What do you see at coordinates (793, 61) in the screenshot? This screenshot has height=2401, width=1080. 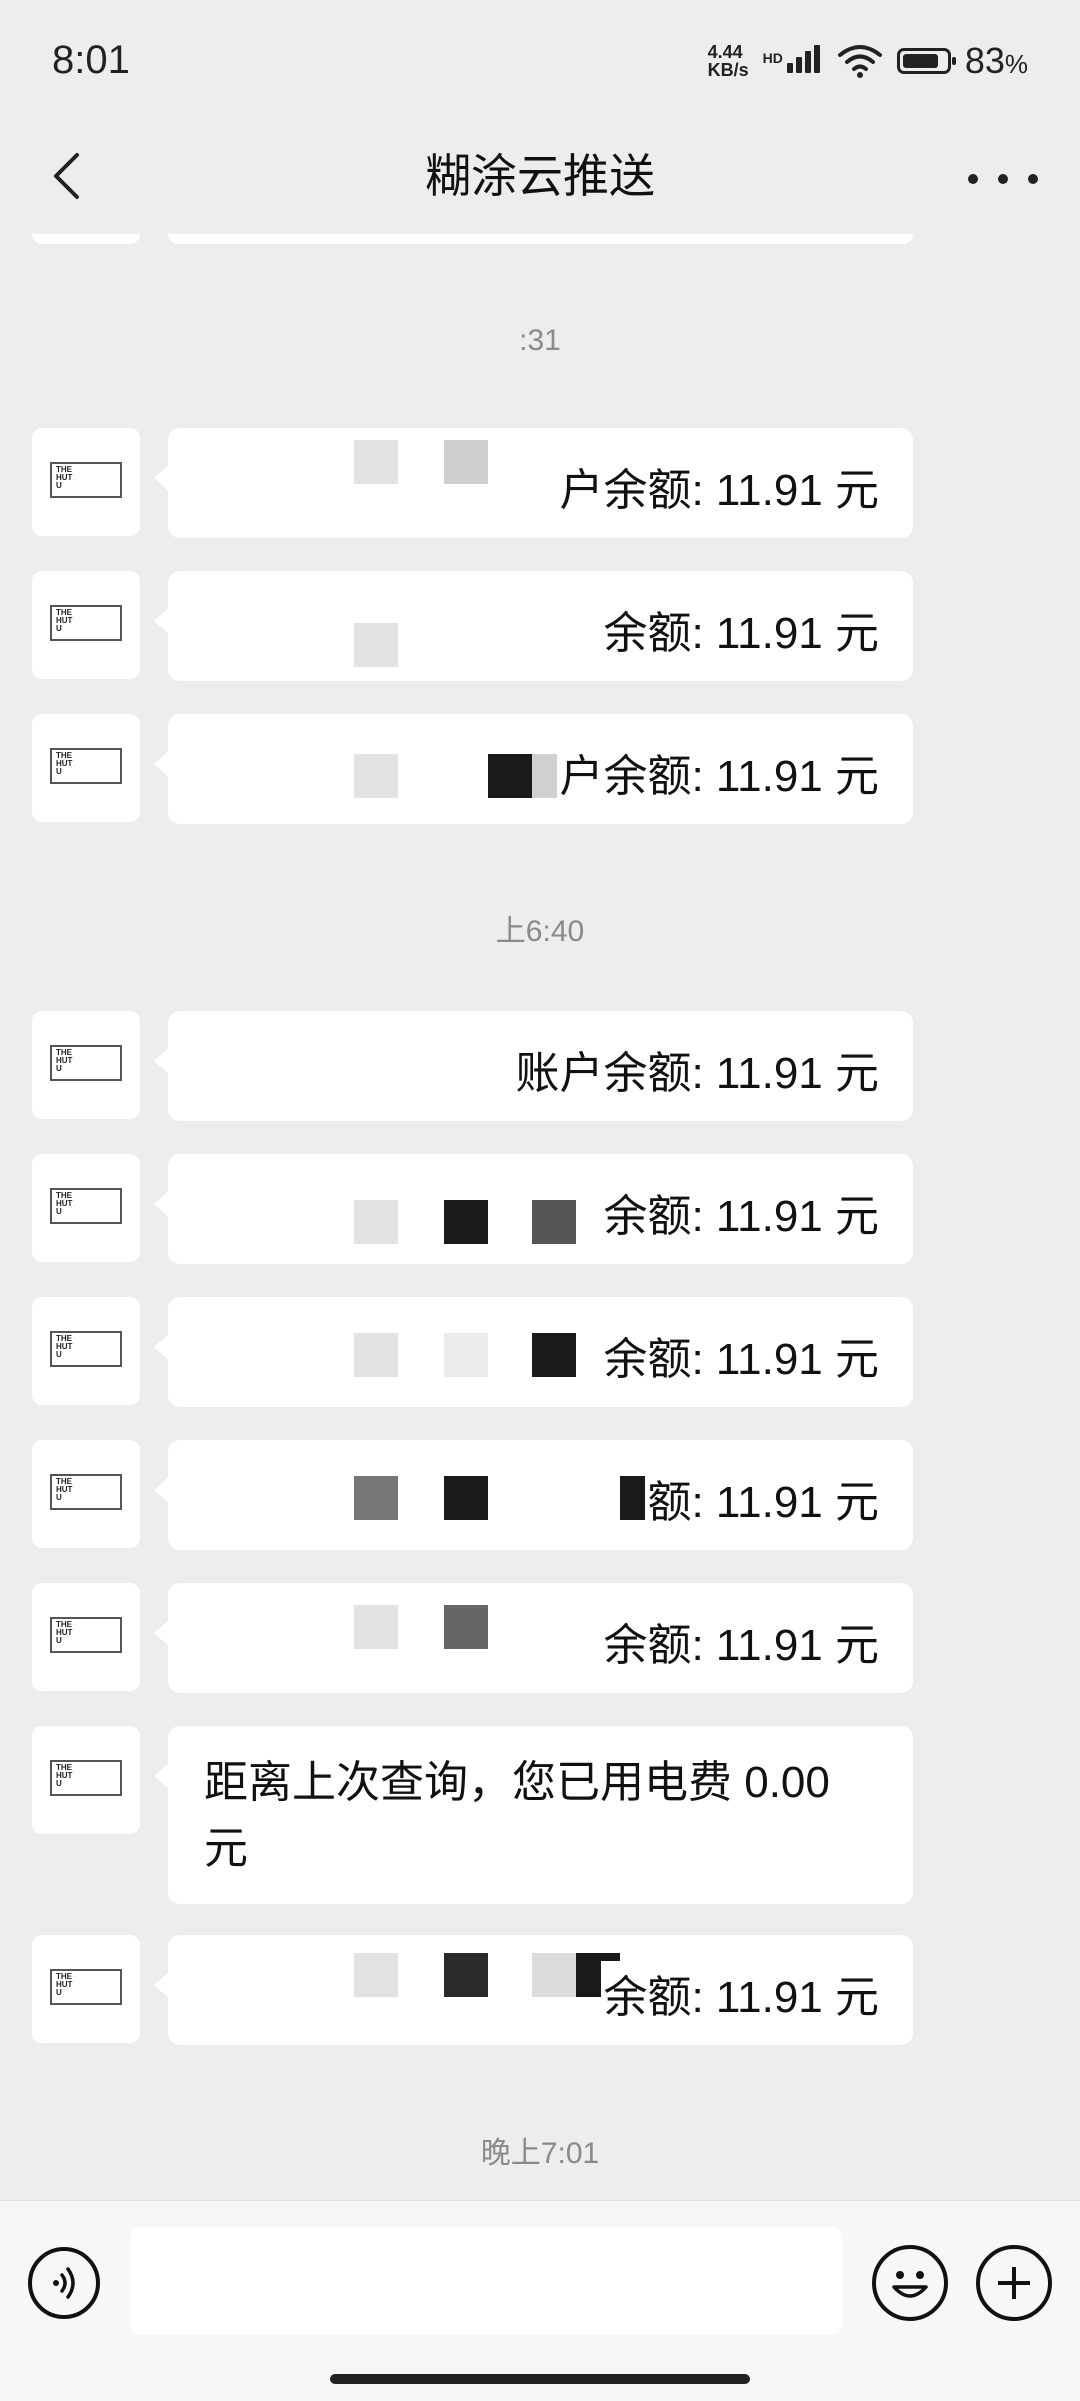 I see `signal-icon: HD` at bounding box center [793, 61].